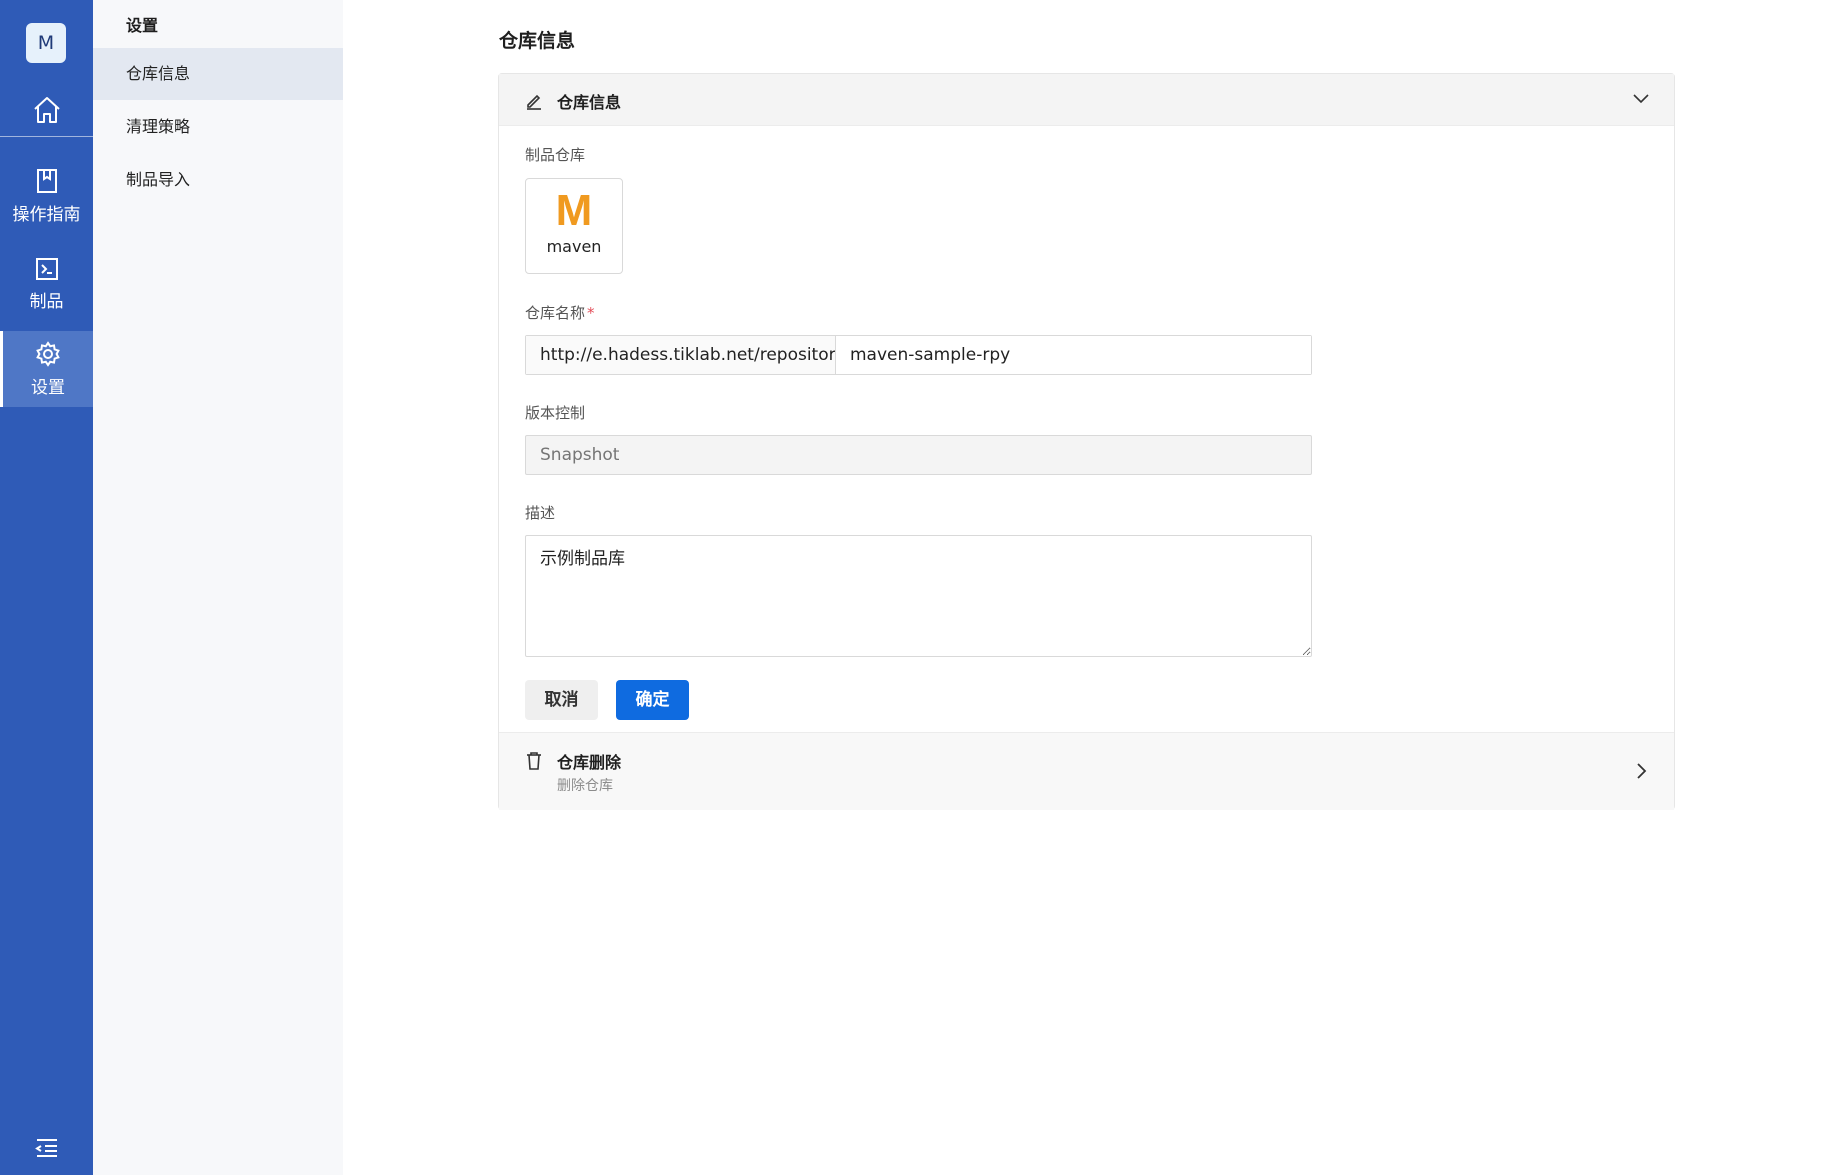  What do you see at coordinates (48, 387) in the screenshot?
I see `rail-item-label: 设置` at bounding box center [48, 387].